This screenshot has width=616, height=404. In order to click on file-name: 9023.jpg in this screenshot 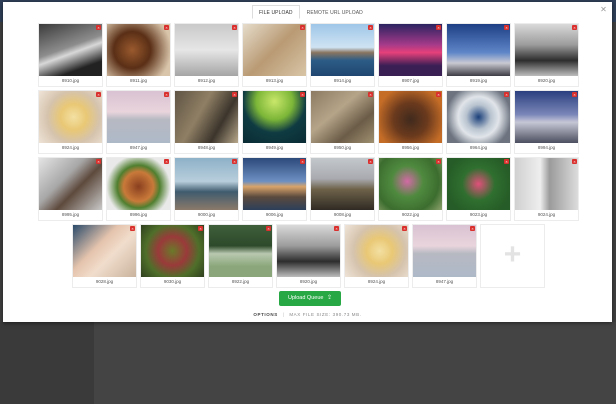, I will do `click(478, 214)`.